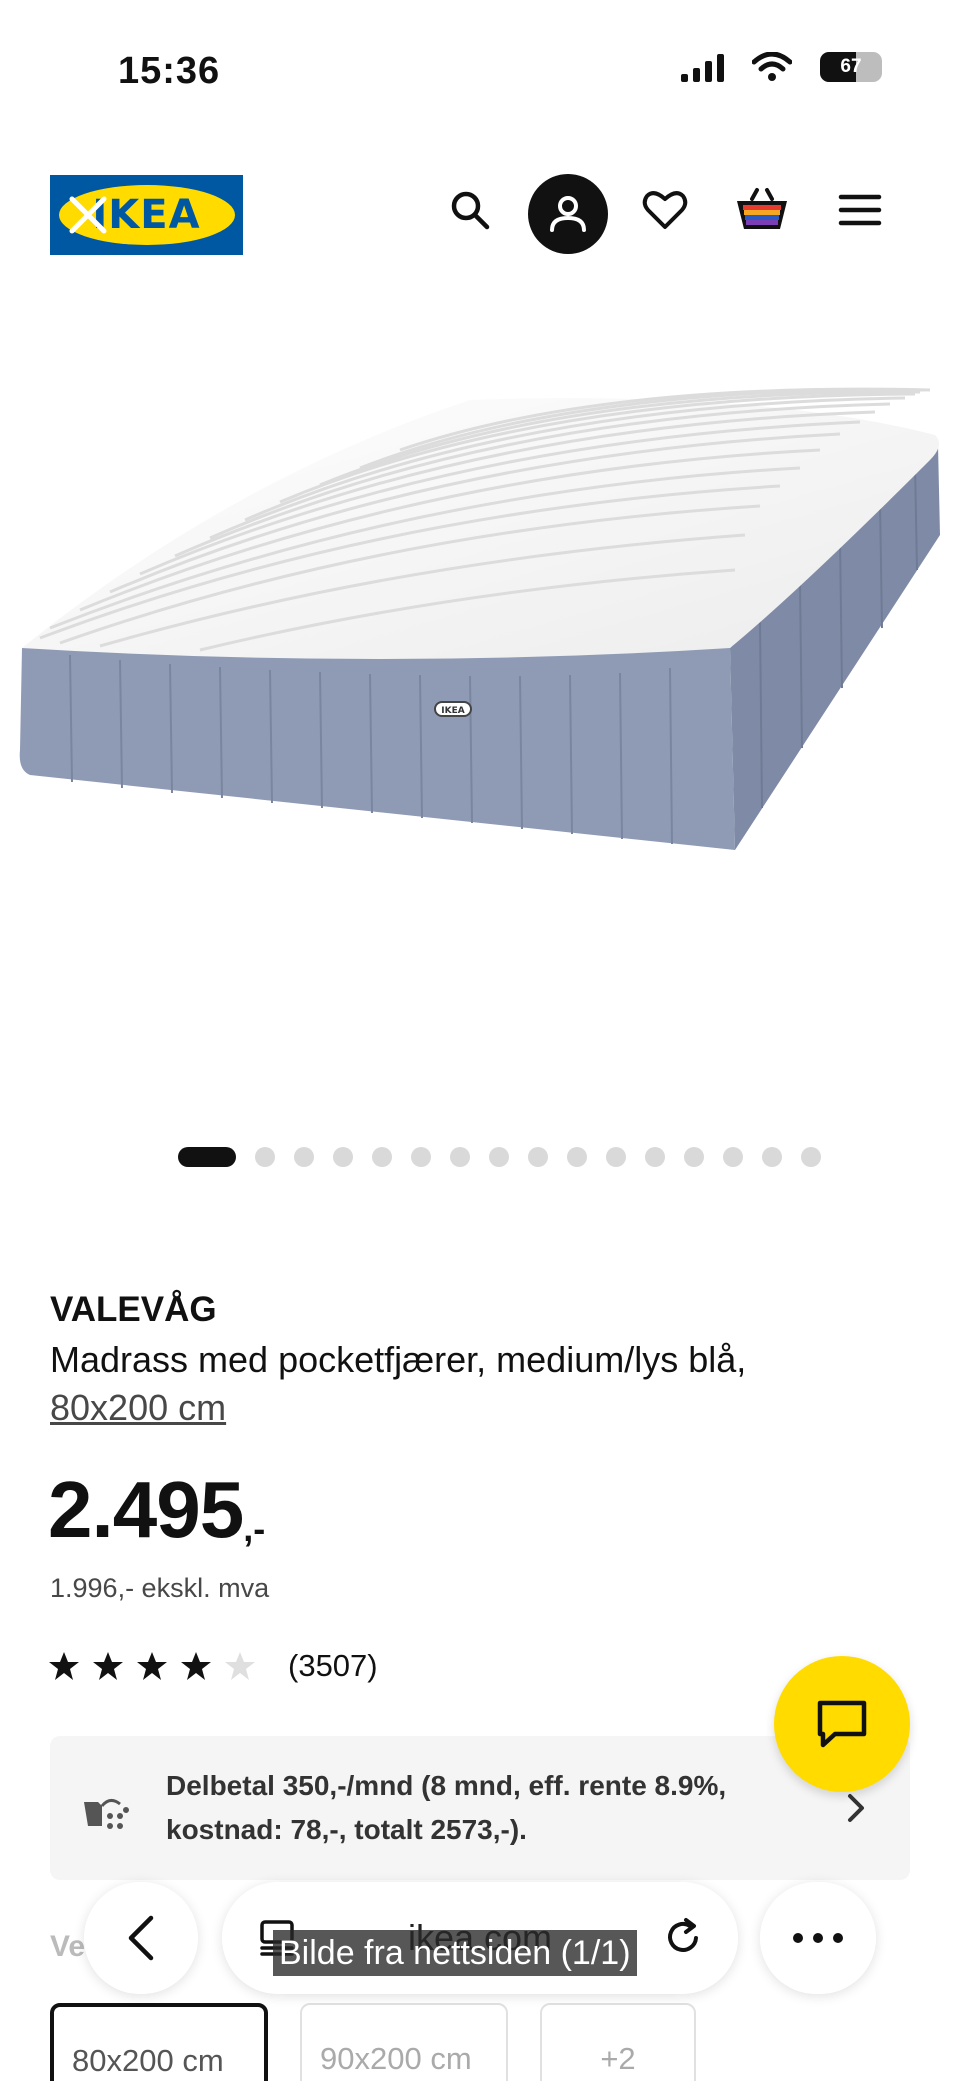 The height and width of the screenshot is (2081, 960). I want to click on search-icon, so click(470, 210).